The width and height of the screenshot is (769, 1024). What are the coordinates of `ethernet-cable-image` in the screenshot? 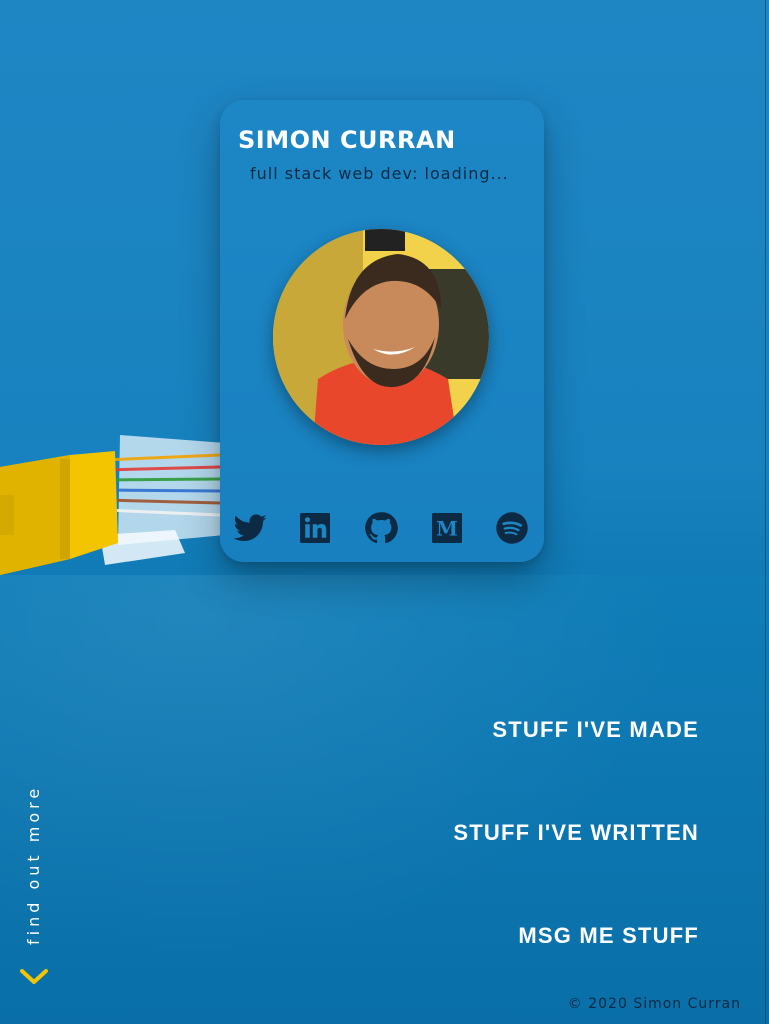 It's located at (112, 505).